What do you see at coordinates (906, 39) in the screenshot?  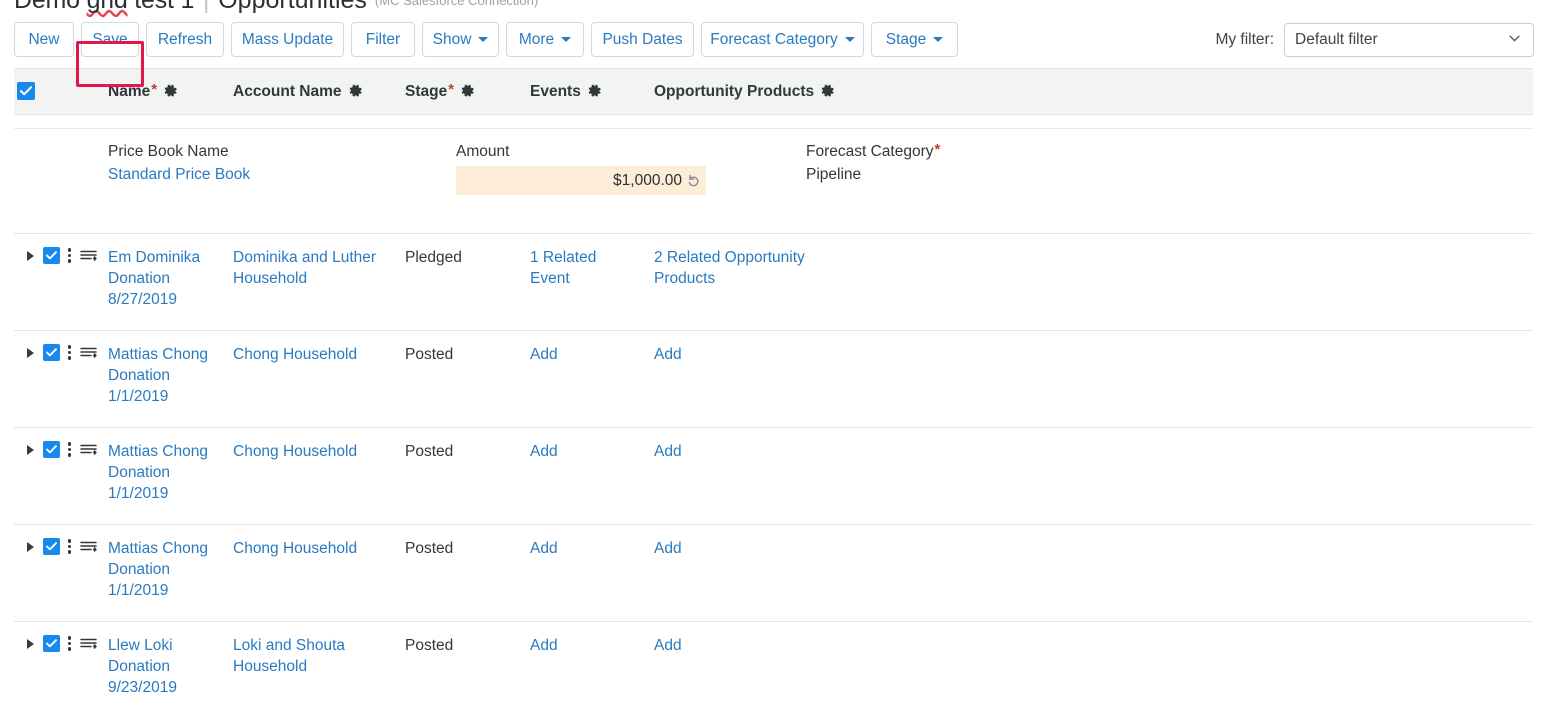 I see `stage-button-label: Stage` at bounding box center [906, 39].